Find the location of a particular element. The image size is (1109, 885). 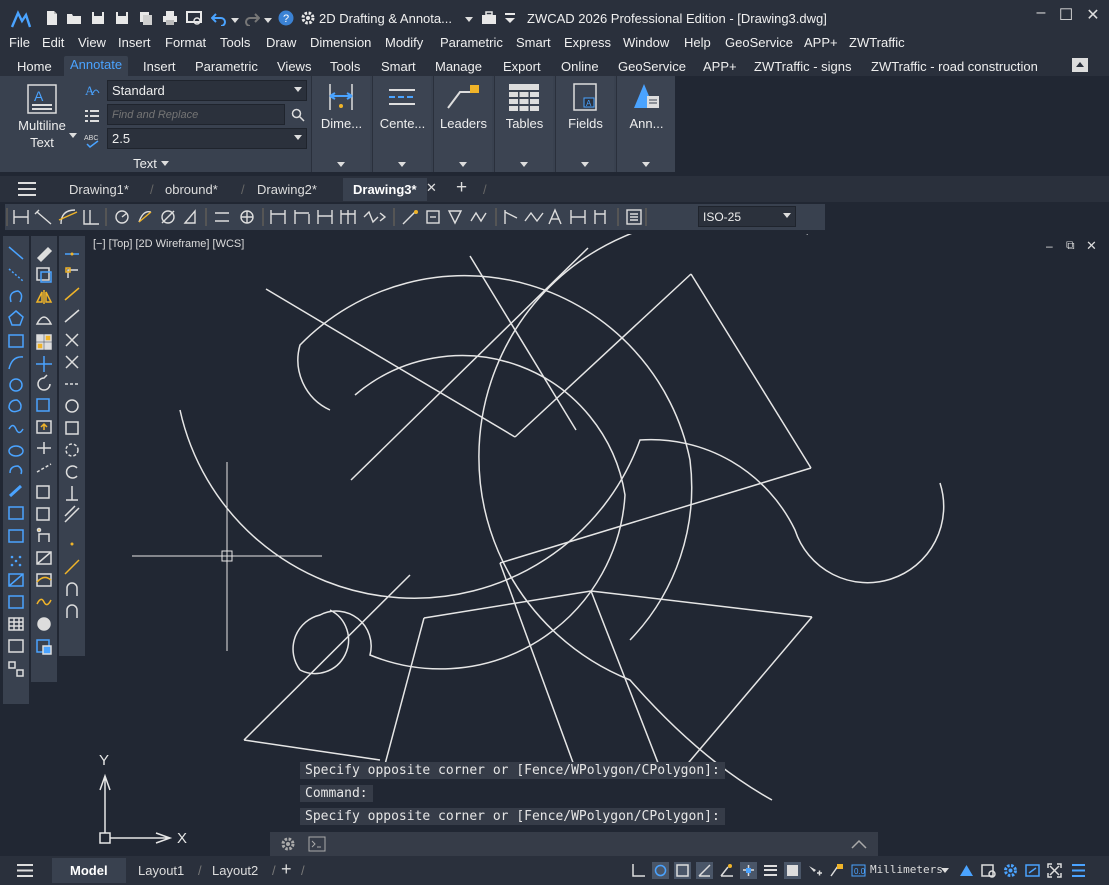

leaders-label: Leaders is located at coordinates (463, 123).